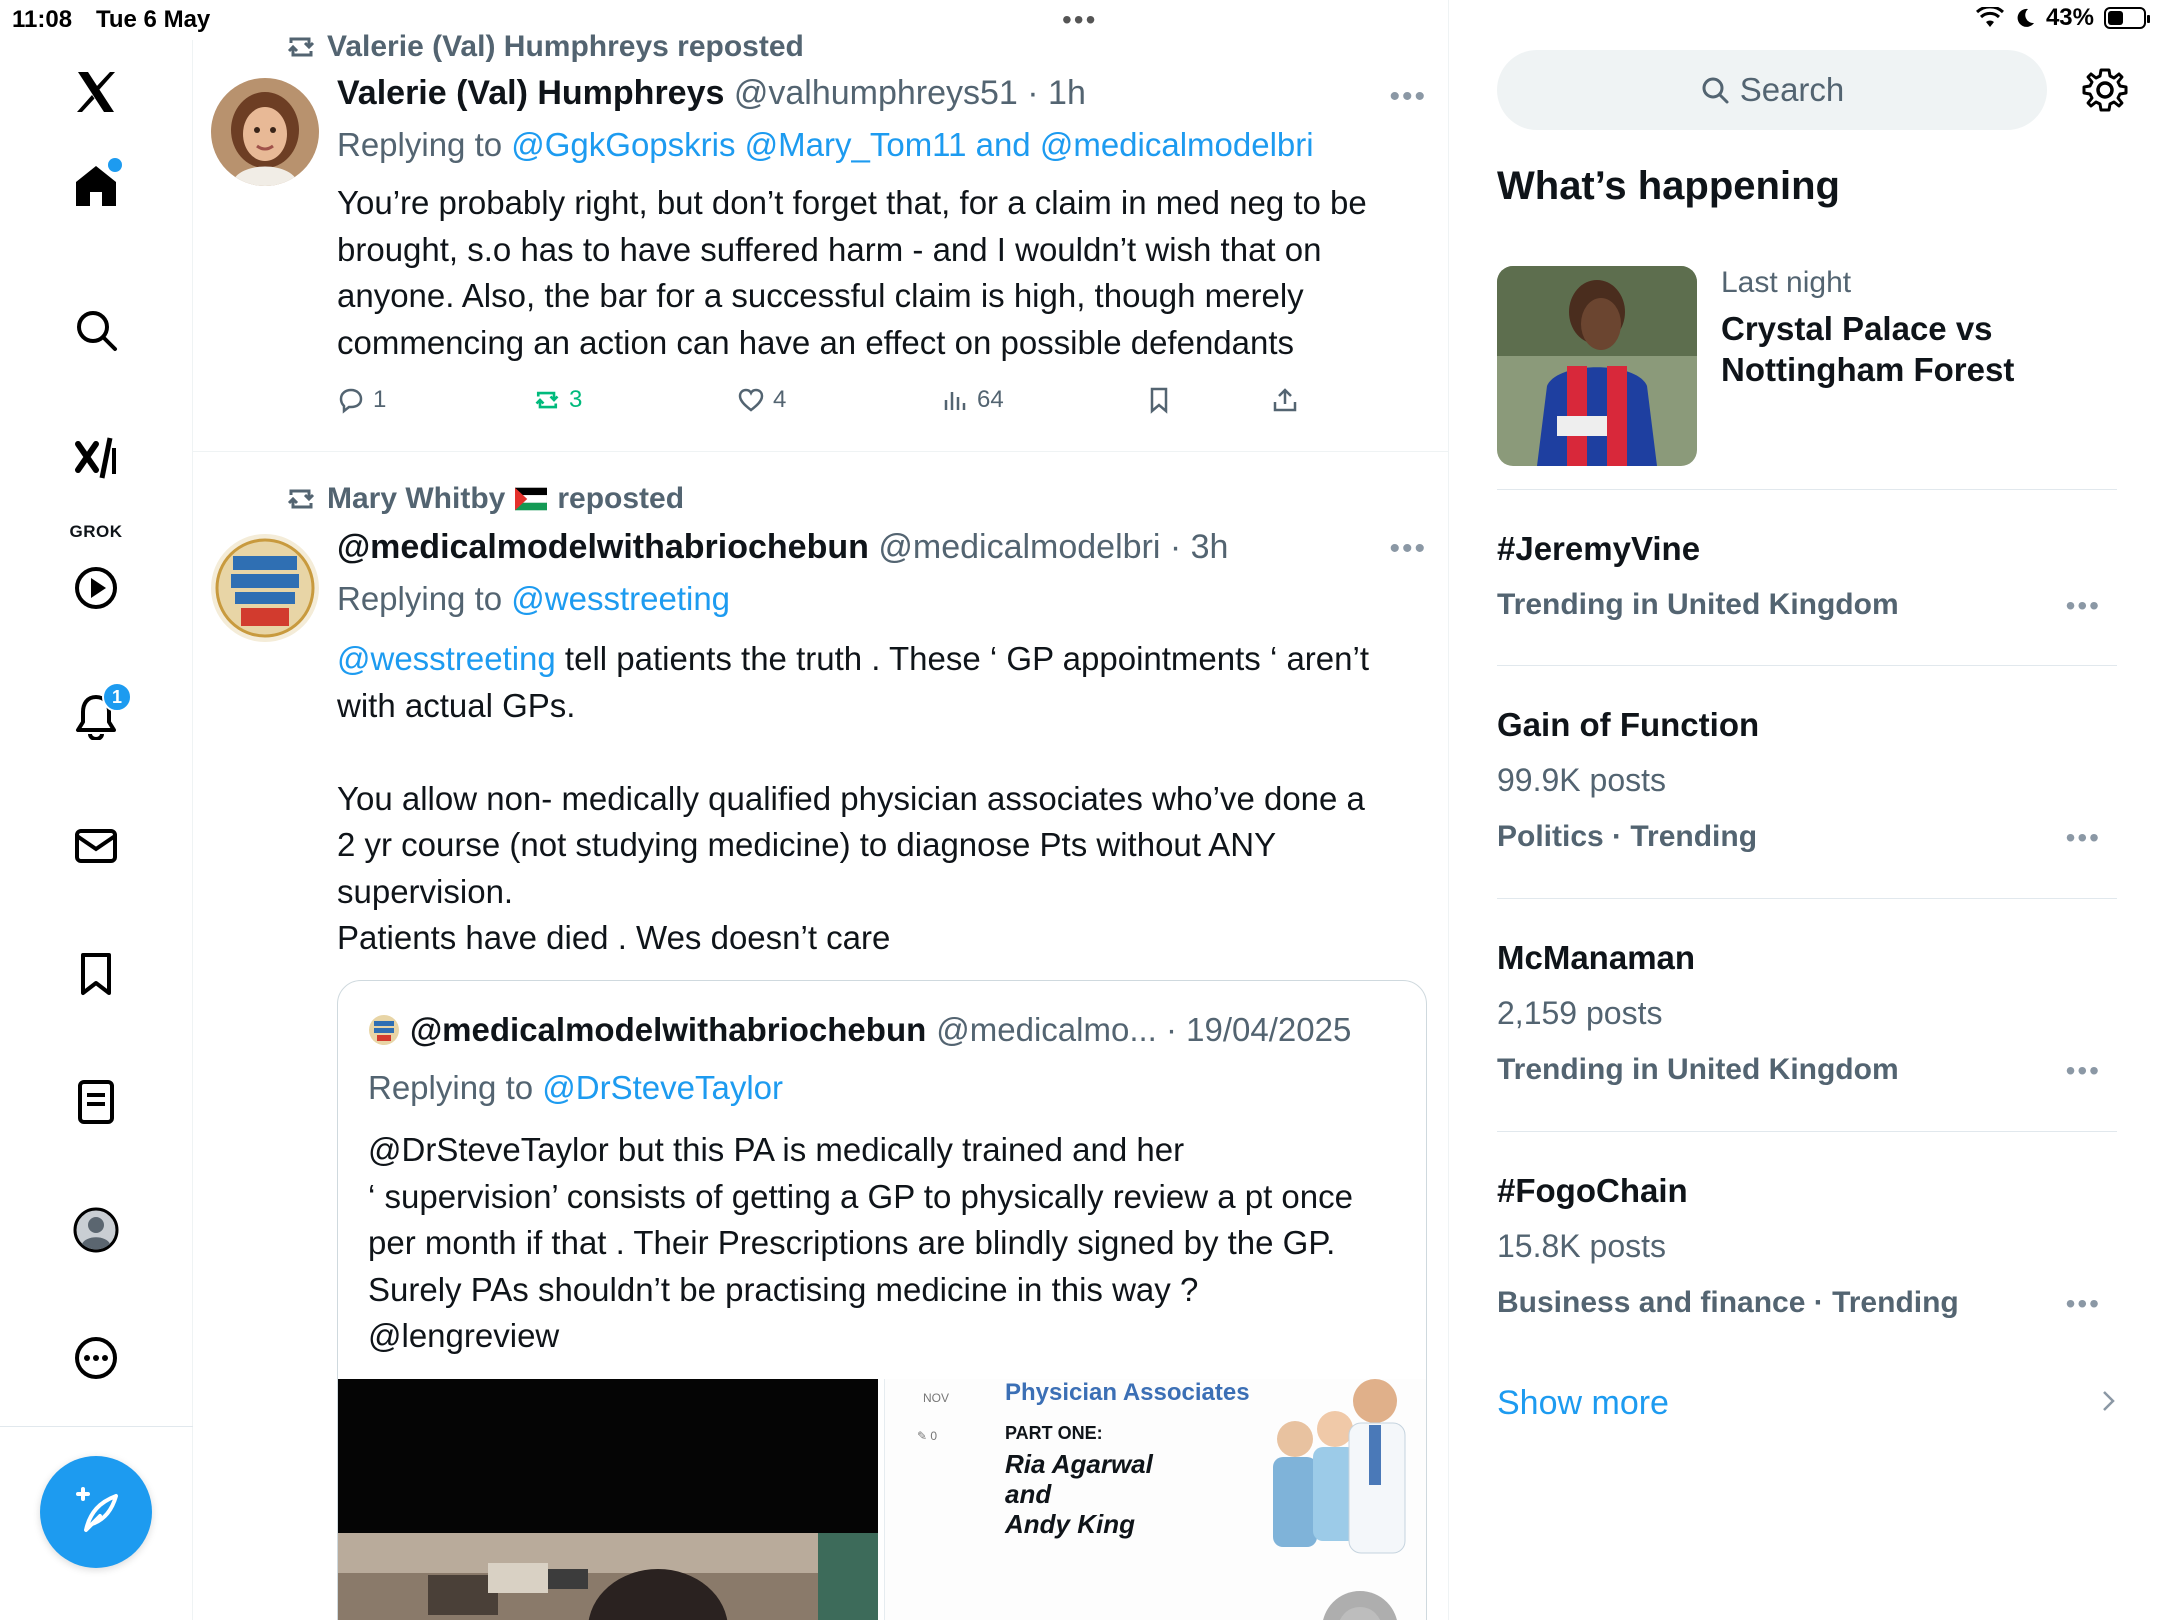 The width and height of the screenshot is (2160, 1620). Describe the element at coordinates (1144, 1029) in the screenshot. I see `quote-handle-time: @medicalmo... · 19/04/2025` at that location.